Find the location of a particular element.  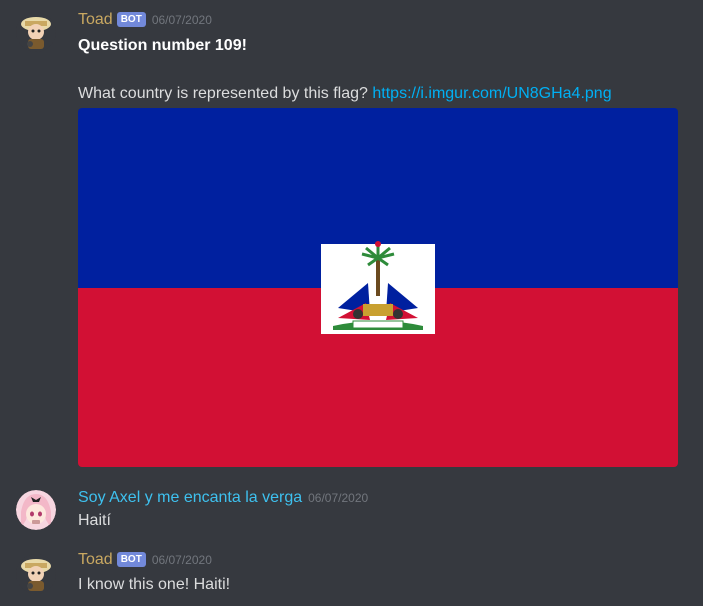

message-text: I know this one! Haiti! is located at coordinates (154, 584).